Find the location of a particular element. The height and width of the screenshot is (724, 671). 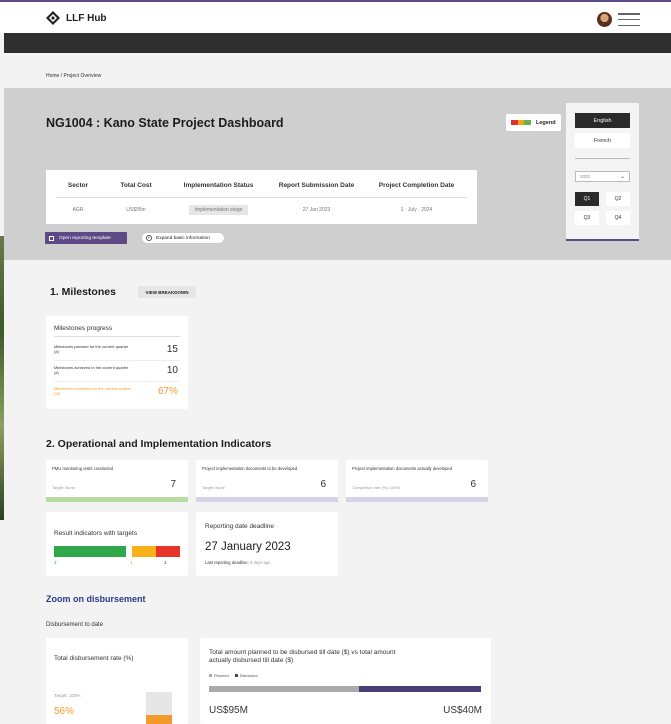

header-implementation-status: Implementation Status is located at coordinates (218, 185).